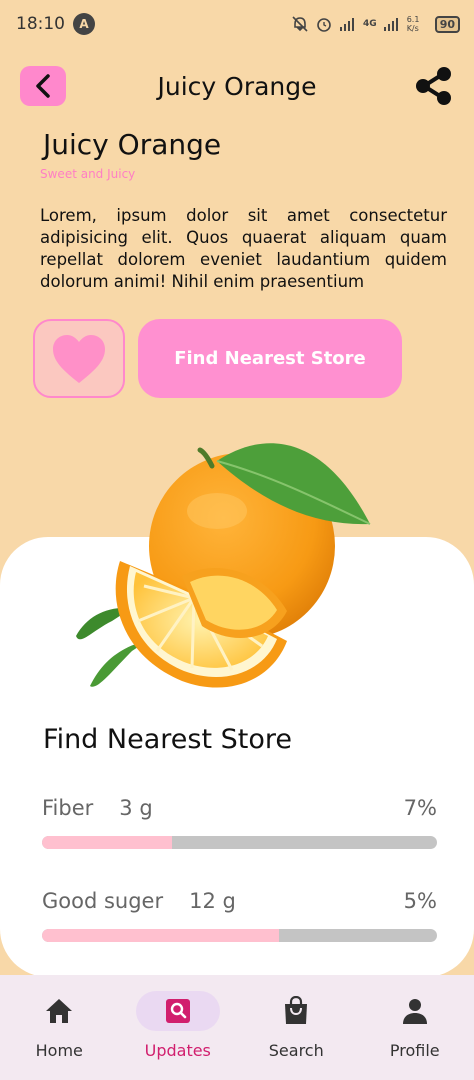  What do you see at coordinates (40, 24) in the screenshot?
I see `status-time: 18:10` at bounding box center [40, 24].